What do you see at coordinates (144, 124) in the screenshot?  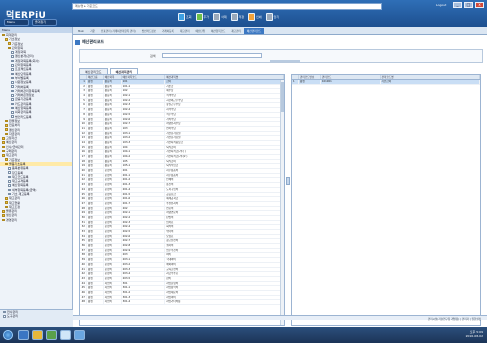 I see `table-cell: 102-7` at bounding box center [144, 124].